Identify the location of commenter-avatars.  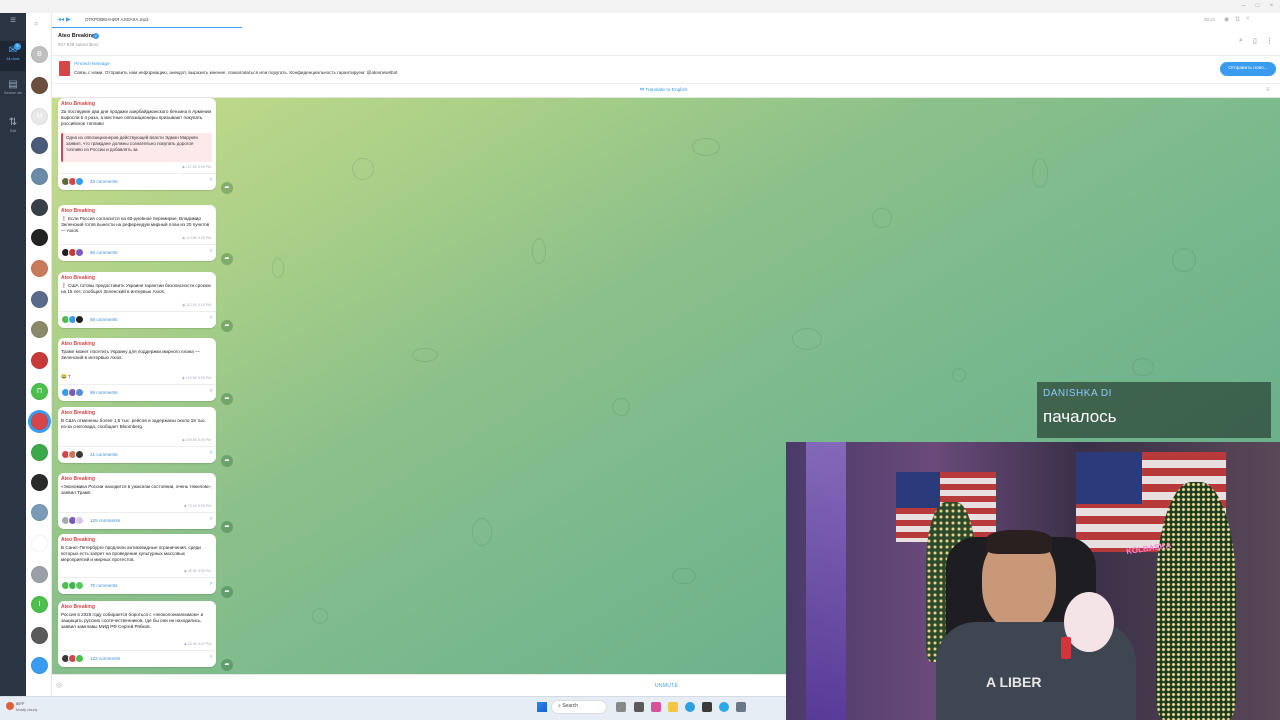
(75, 181).